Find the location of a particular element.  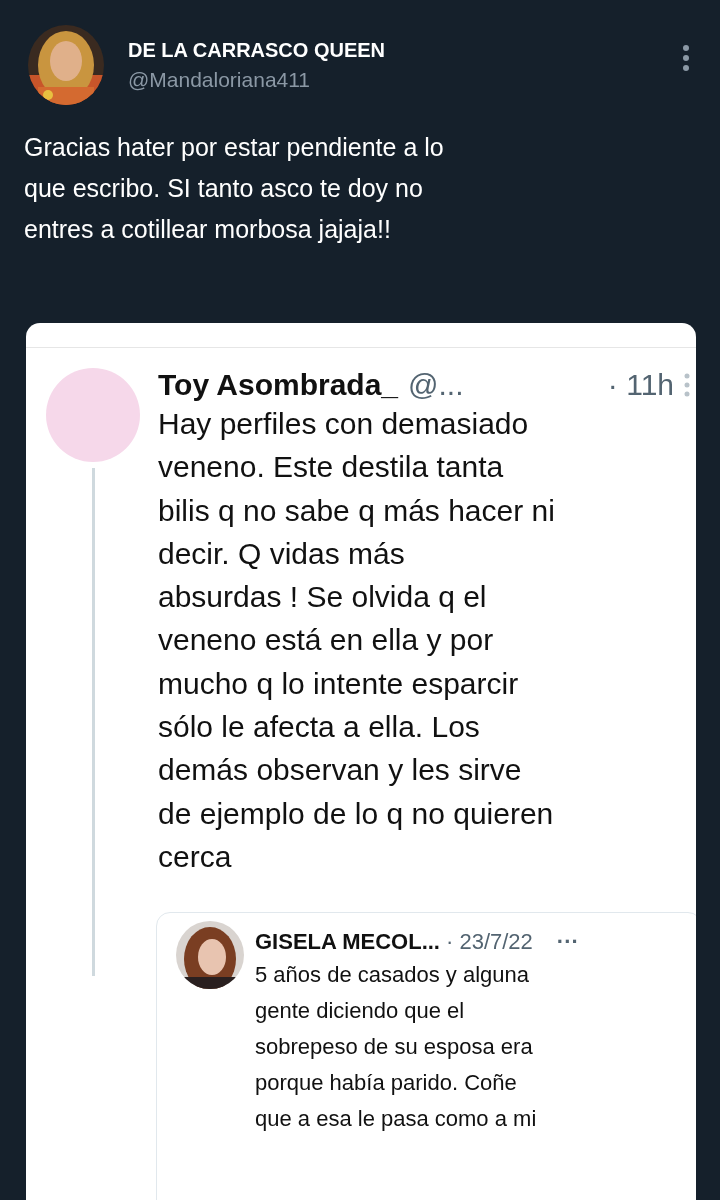

tweet-text: Gracias hater por estar pendiente a lo que escribo. SI tanto asco te doy no entres a cotillear morbosa jajaja!! is located at coordinates (234, 188).